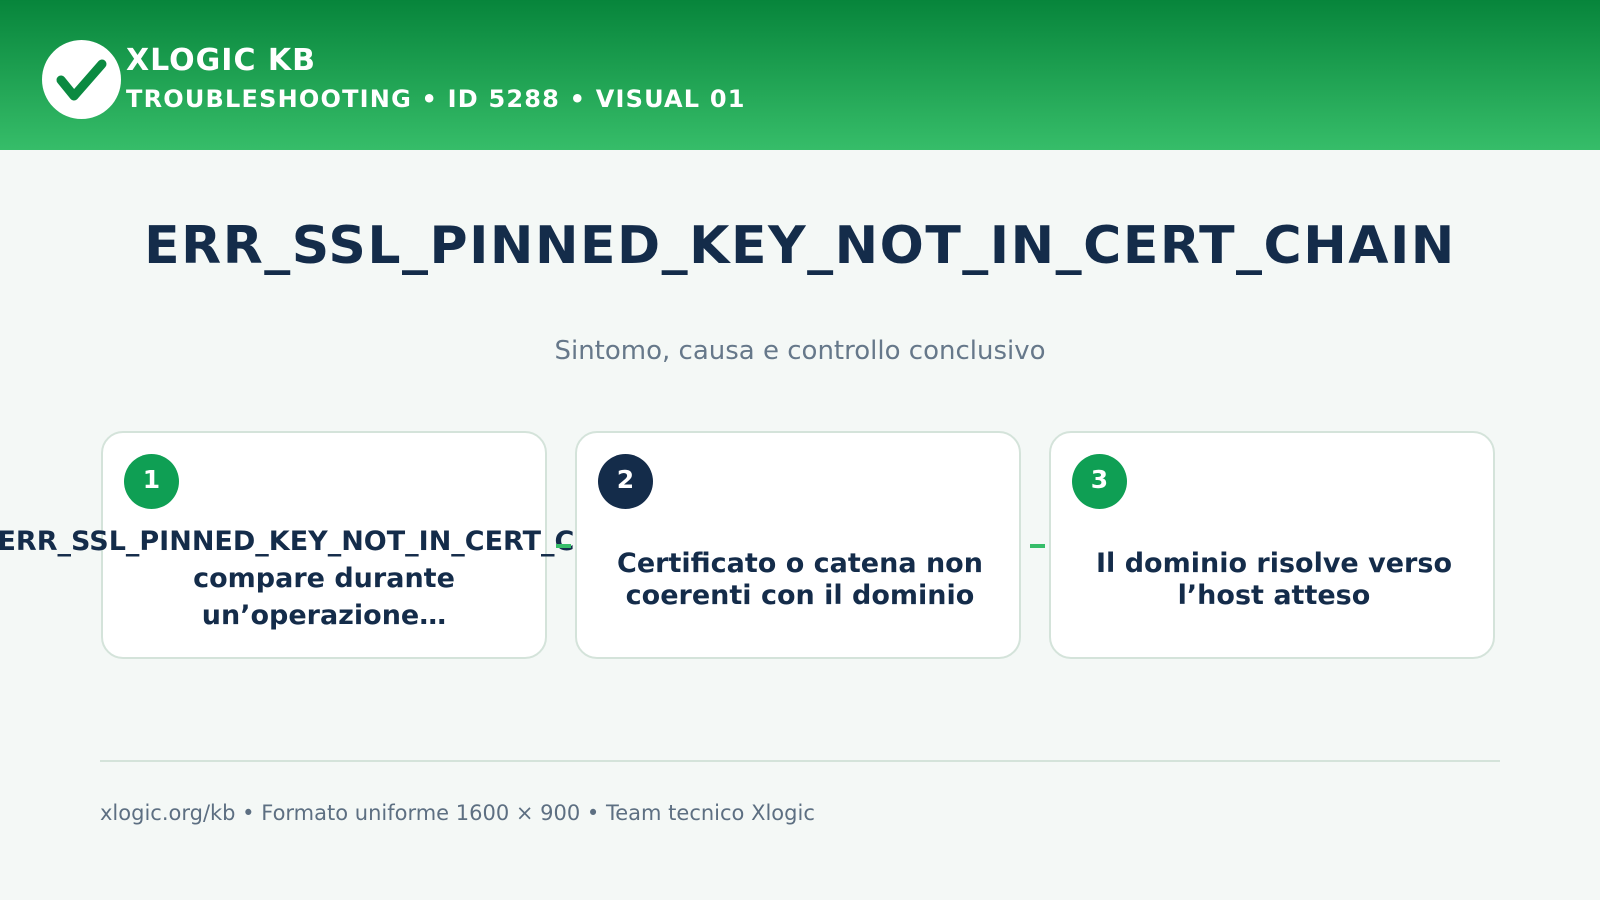 This screenshot has width=1600, height=900. What do you see at coordinates (1274, 595) in the screenshot?
I see `step-text-line: l’host atteso` at bounding box center [1274, 595].